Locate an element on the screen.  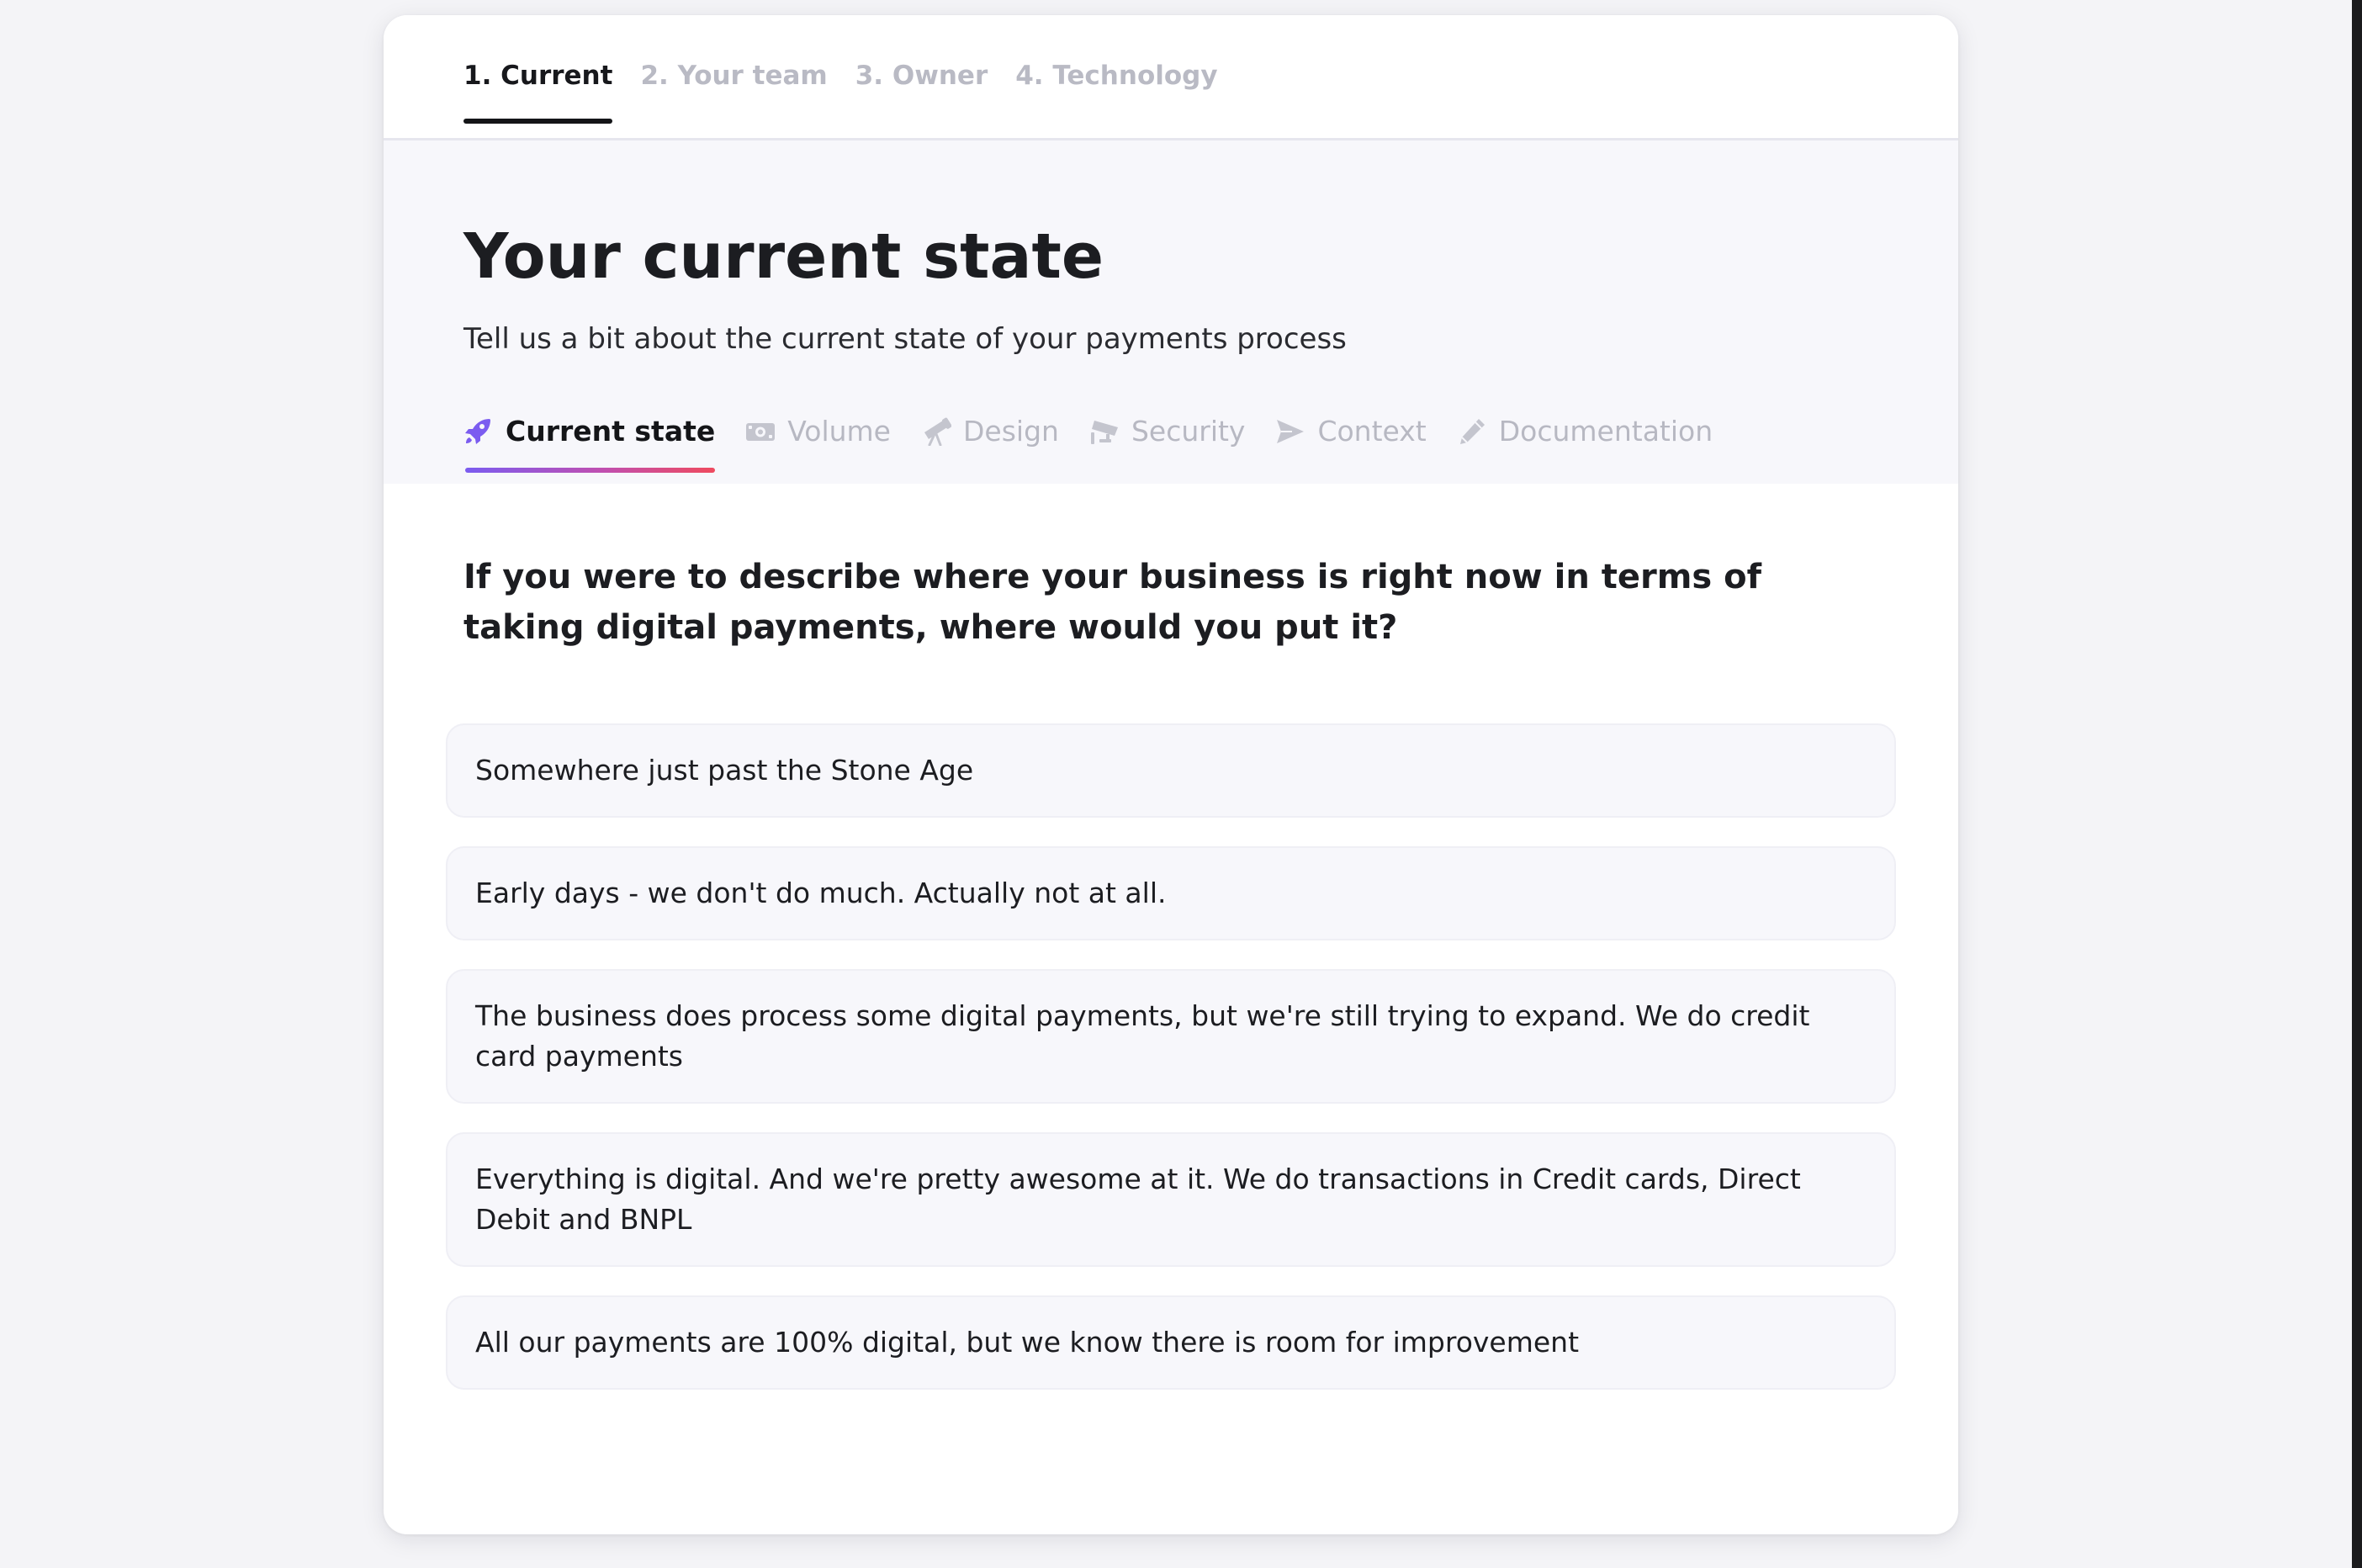
money-icon is located at coordinates (761, 431).